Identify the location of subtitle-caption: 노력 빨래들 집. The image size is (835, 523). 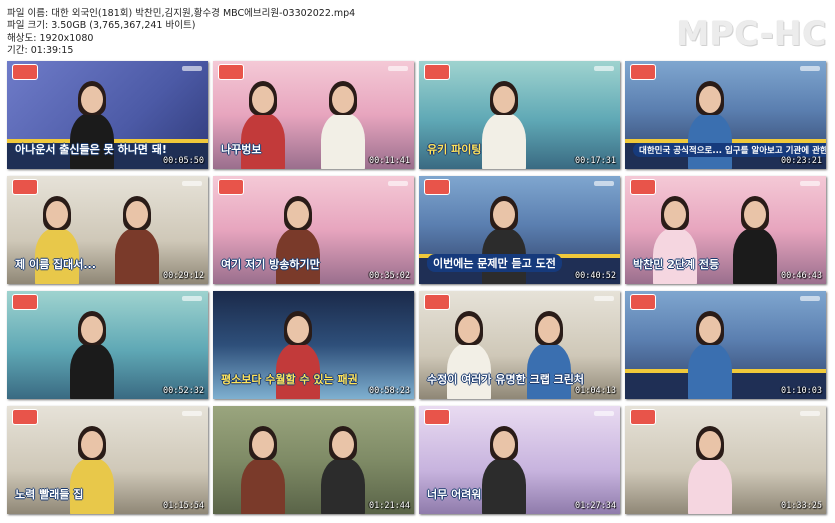
(49, 494).